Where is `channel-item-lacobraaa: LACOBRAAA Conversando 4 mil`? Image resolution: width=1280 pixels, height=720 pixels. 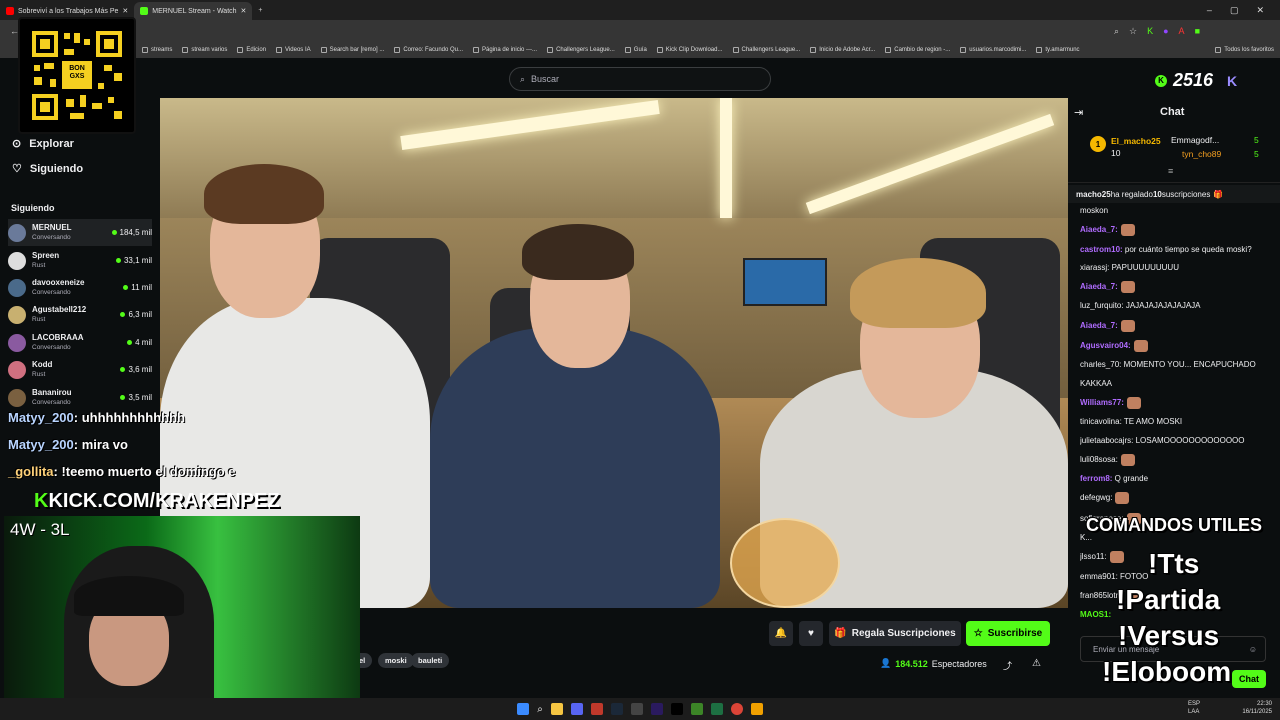
channel-item-lacobraaa: LACOBRAAA Conversando 4 mil is located at coordinates (80, 342).